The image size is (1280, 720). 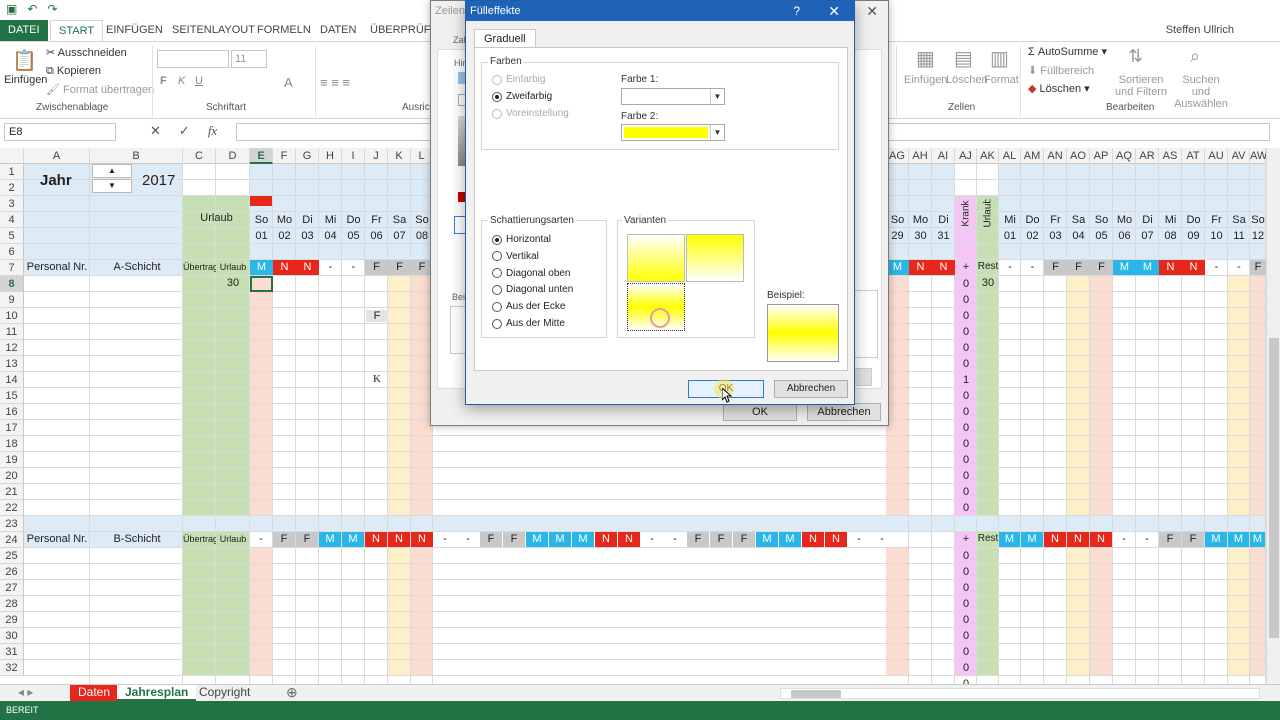 I want to click on tab-graduell: Graduell, so click(x=505, y=38).